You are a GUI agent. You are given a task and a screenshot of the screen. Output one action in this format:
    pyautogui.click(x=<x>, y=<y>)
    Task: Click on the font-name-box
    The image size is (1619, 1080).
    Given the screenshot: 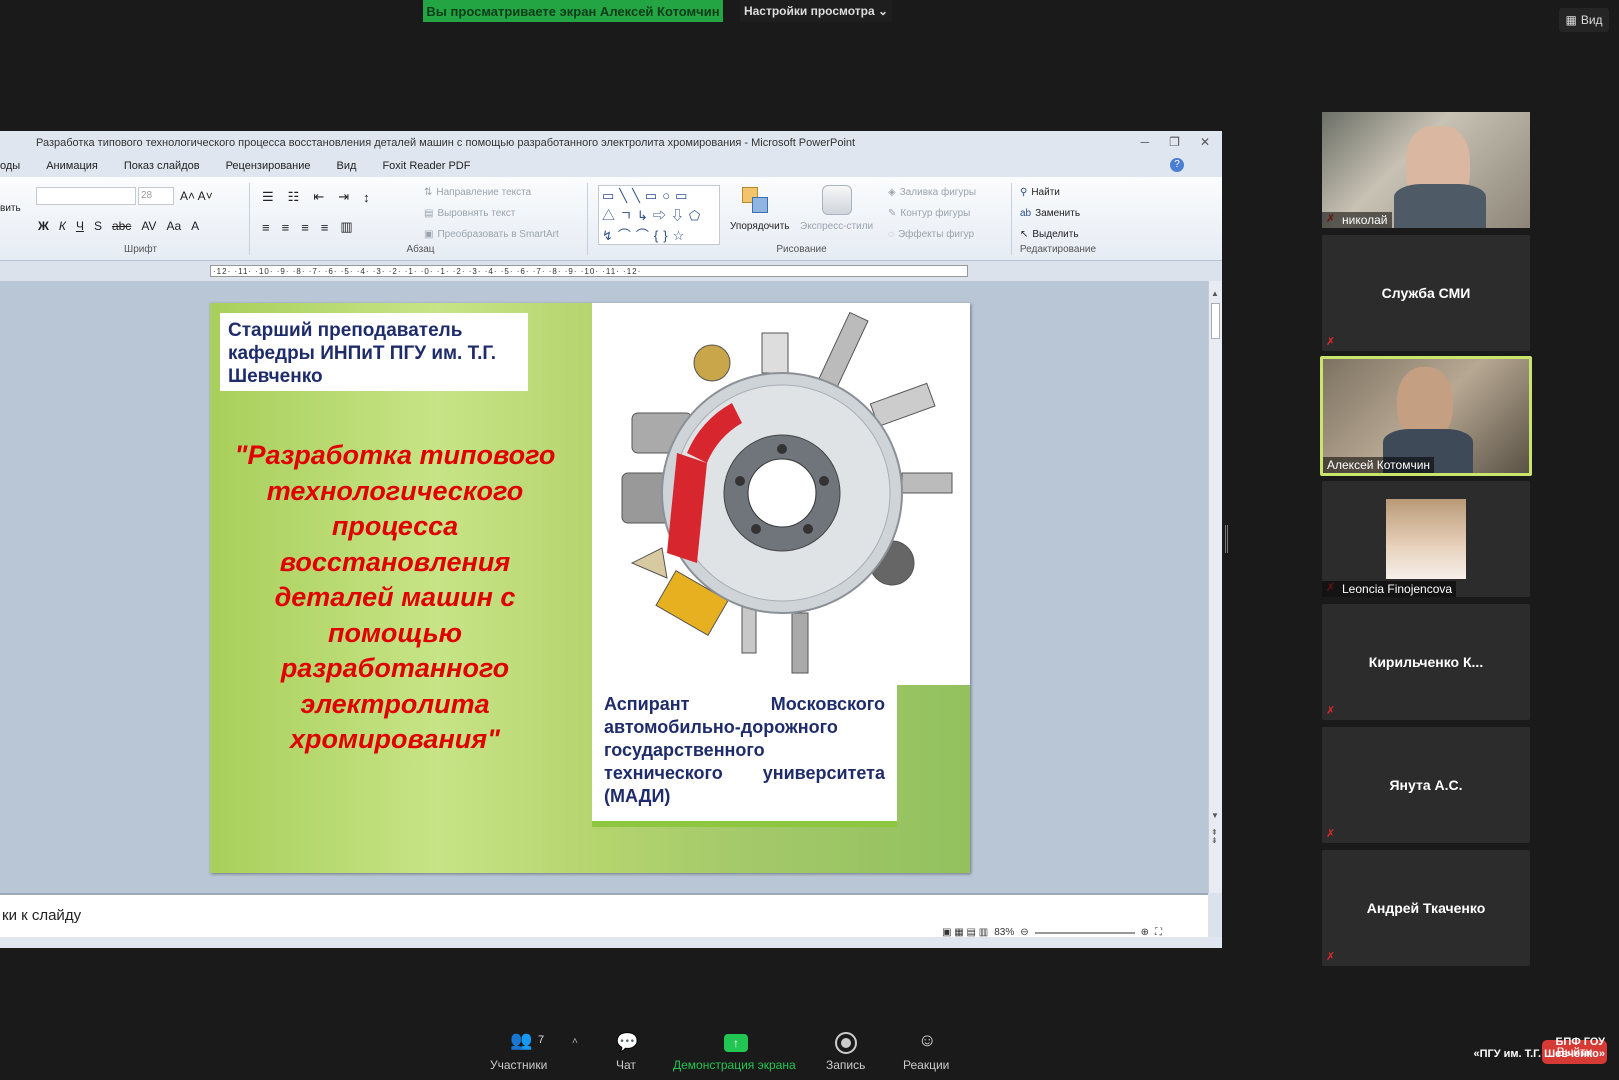 What is the action you would take?
    pyautogui.click(x=86, y=196)
    